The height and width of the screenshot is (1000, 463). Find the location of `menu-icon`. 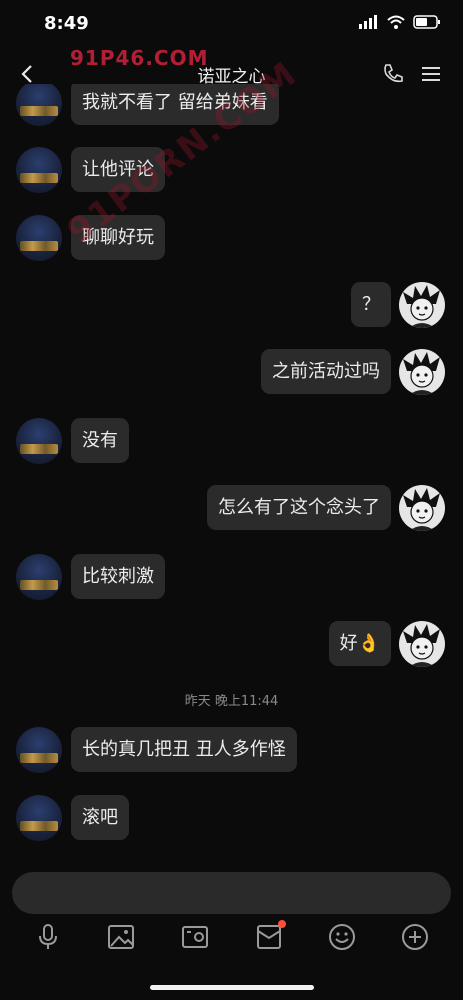

menu-icon is located at coordinates (431, 74).